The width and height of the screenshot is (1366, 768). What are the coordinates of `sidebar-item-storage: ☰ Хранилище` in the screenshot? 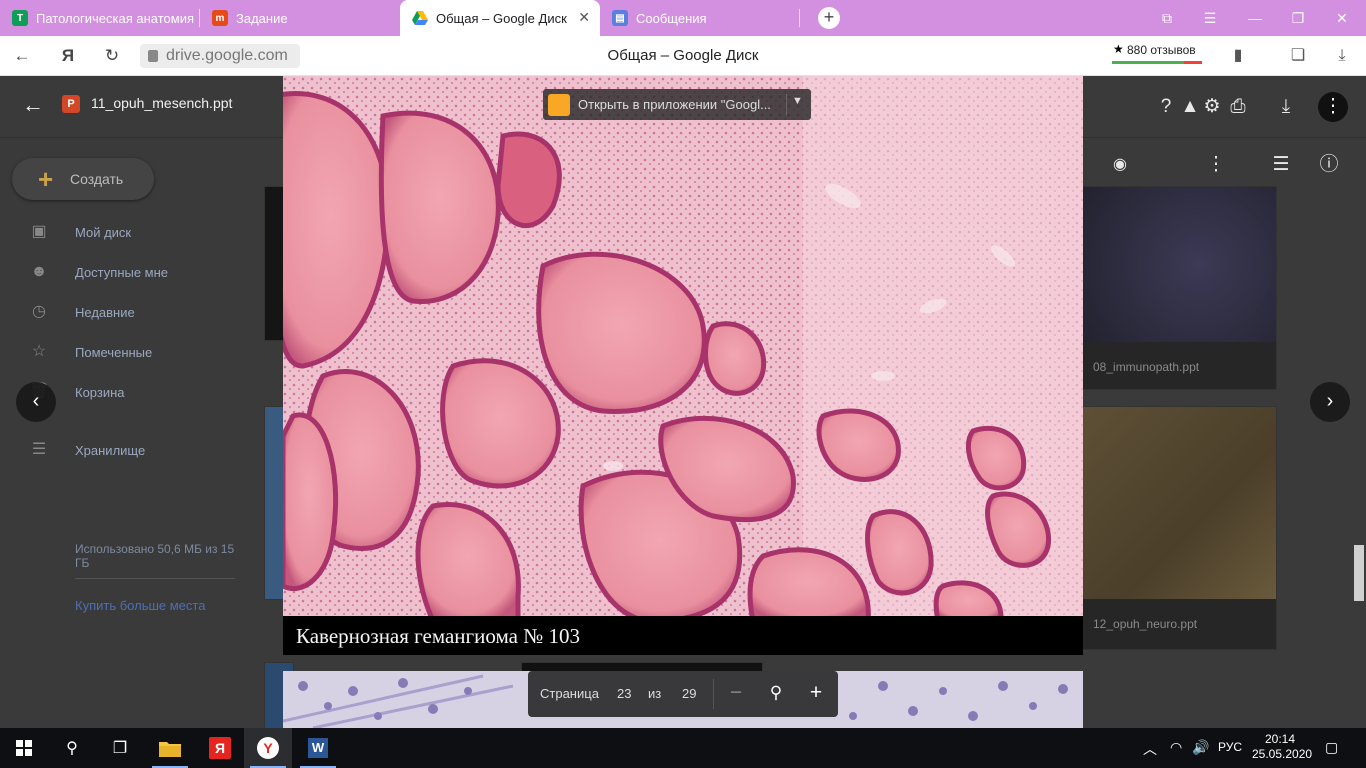 It's located at (86, 450).